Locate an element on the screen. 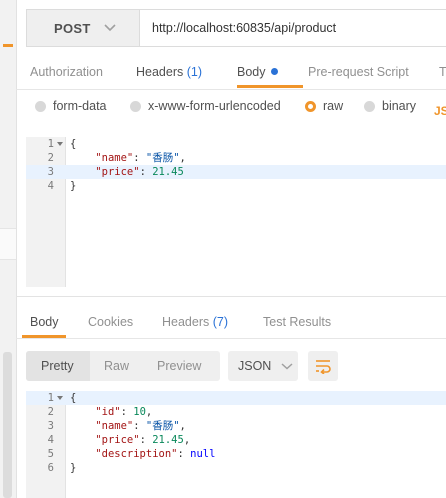 The width and height of the screenshot is (446, 498). radio-label: binary is located at coordinates (399, 106).